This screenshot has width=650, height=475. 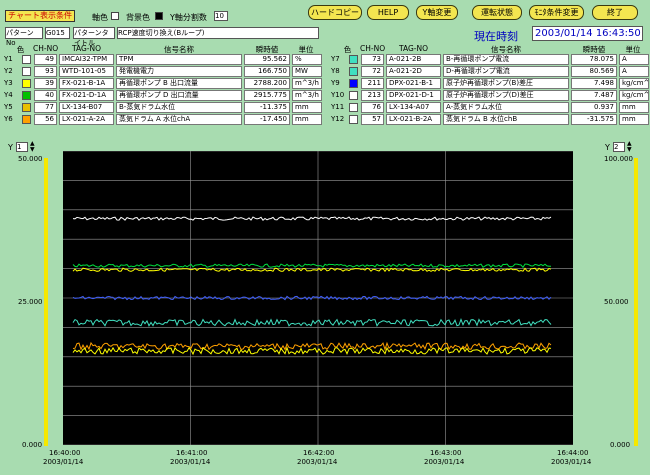 What do you see at coordinates (86, 48) in the screenshot?
I see `col-header-tag-l: TAG-NO` at bounding box center [86, 48].